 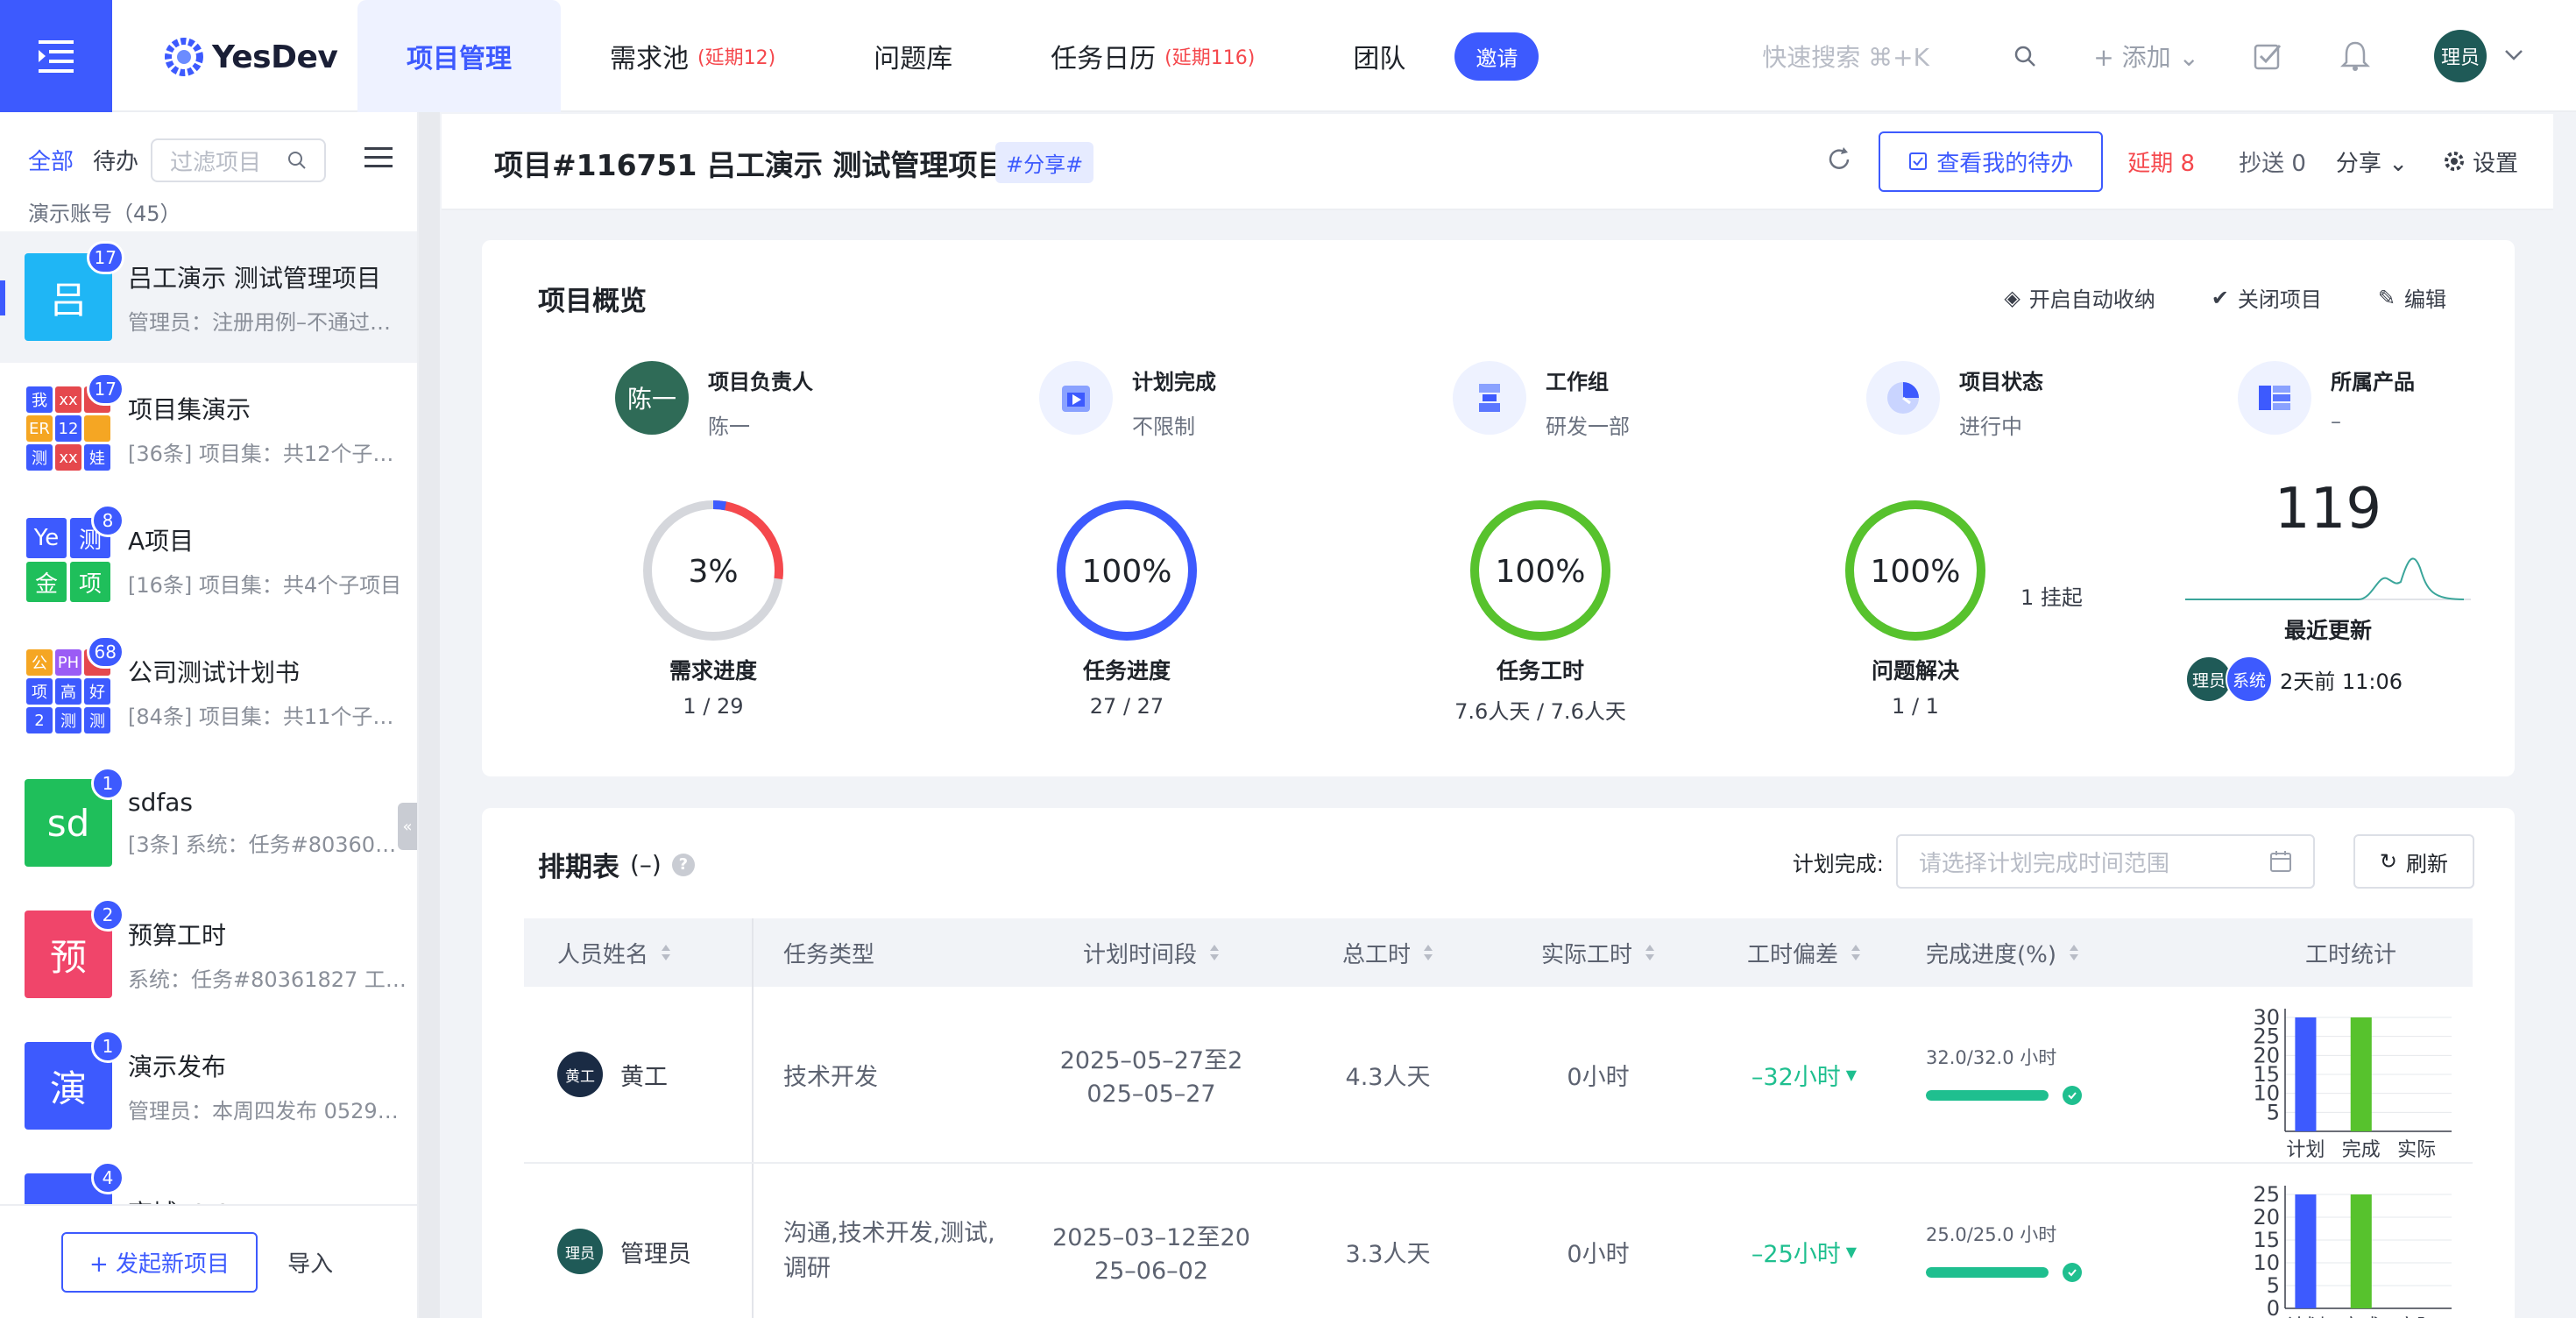 What do you see at coordinates (115, 160) in the screenshot?
I see `filter-todo-tab: 待办` at bounding box center [115, 160].